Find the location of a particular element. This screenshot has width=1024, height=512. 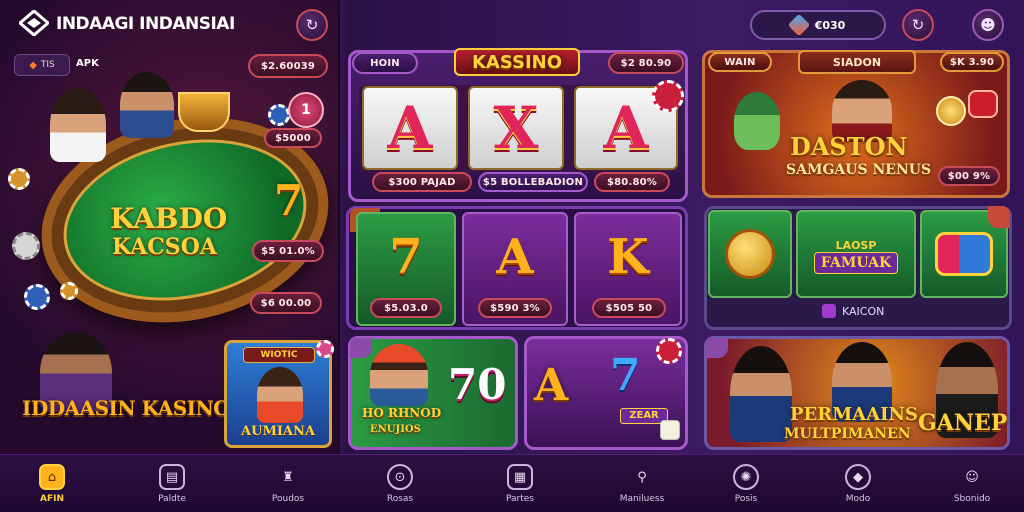

promo-headline-1: DASTON is located at coordinates (849, 146).